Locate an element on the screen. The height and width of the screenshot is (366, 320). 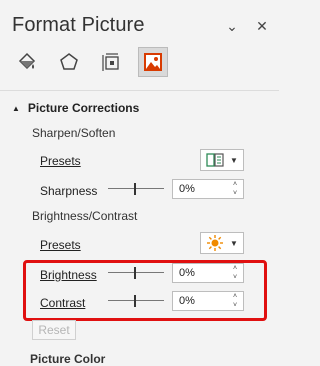
tab-effects is located at coordinates (69, 62).